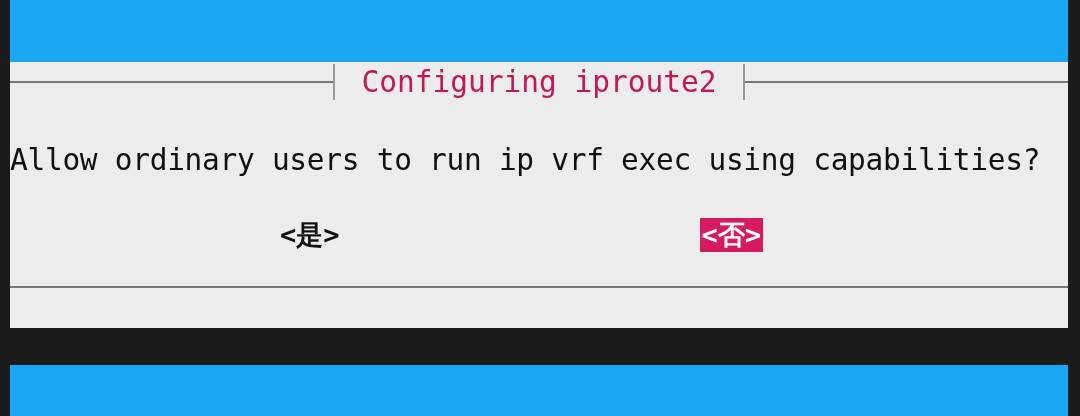 The height and width of the screenshot is (416, 1080). Describe the element at coordinates (731, 235) in the screenshot. I see `dialog-button: <否>` at that location.